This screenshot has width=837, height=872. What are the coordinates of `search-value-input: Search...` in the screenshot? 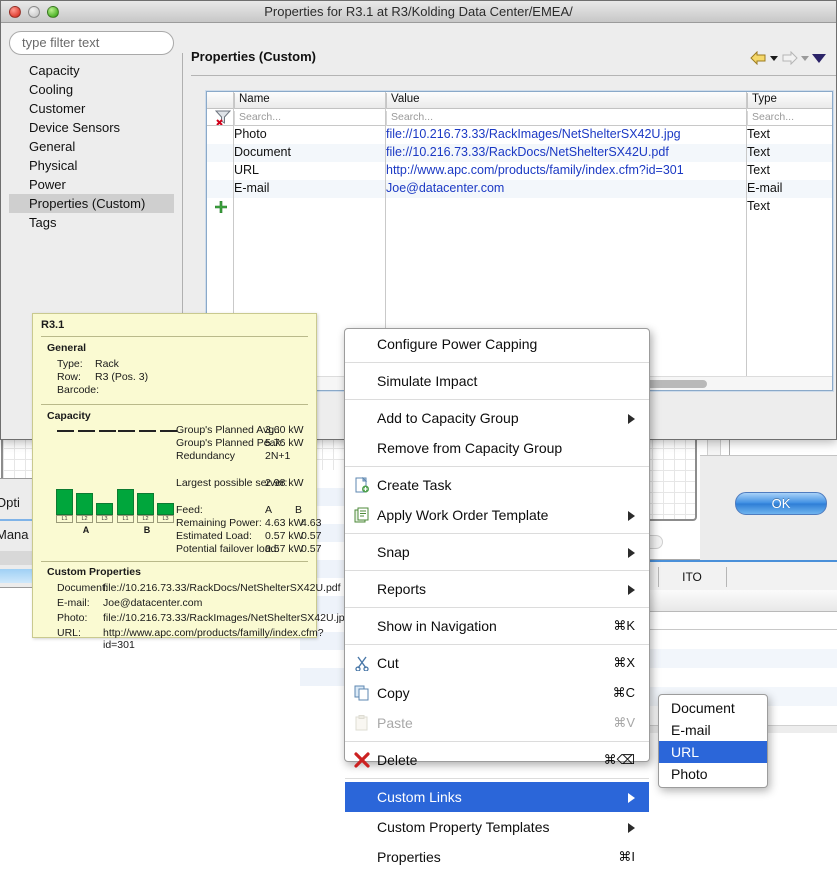 It's located at (566, 118).